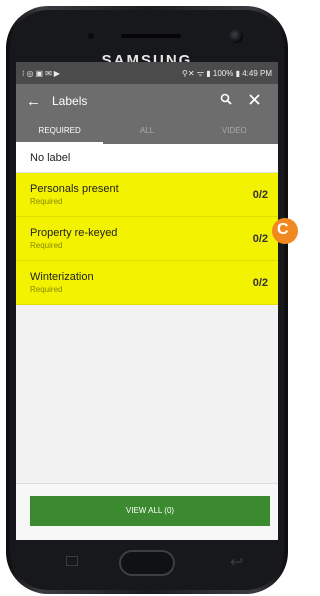 Image resolution: width=320 pixels, height=596 pixels. What do you see at coordinates (147, 73) in the screenshot?
I see `status-bar: ⁝◎▣✉▶ ⚲✕ ᯤ ▮ 100% ▮ 4:49 PM` at bounding box center [147, 73].